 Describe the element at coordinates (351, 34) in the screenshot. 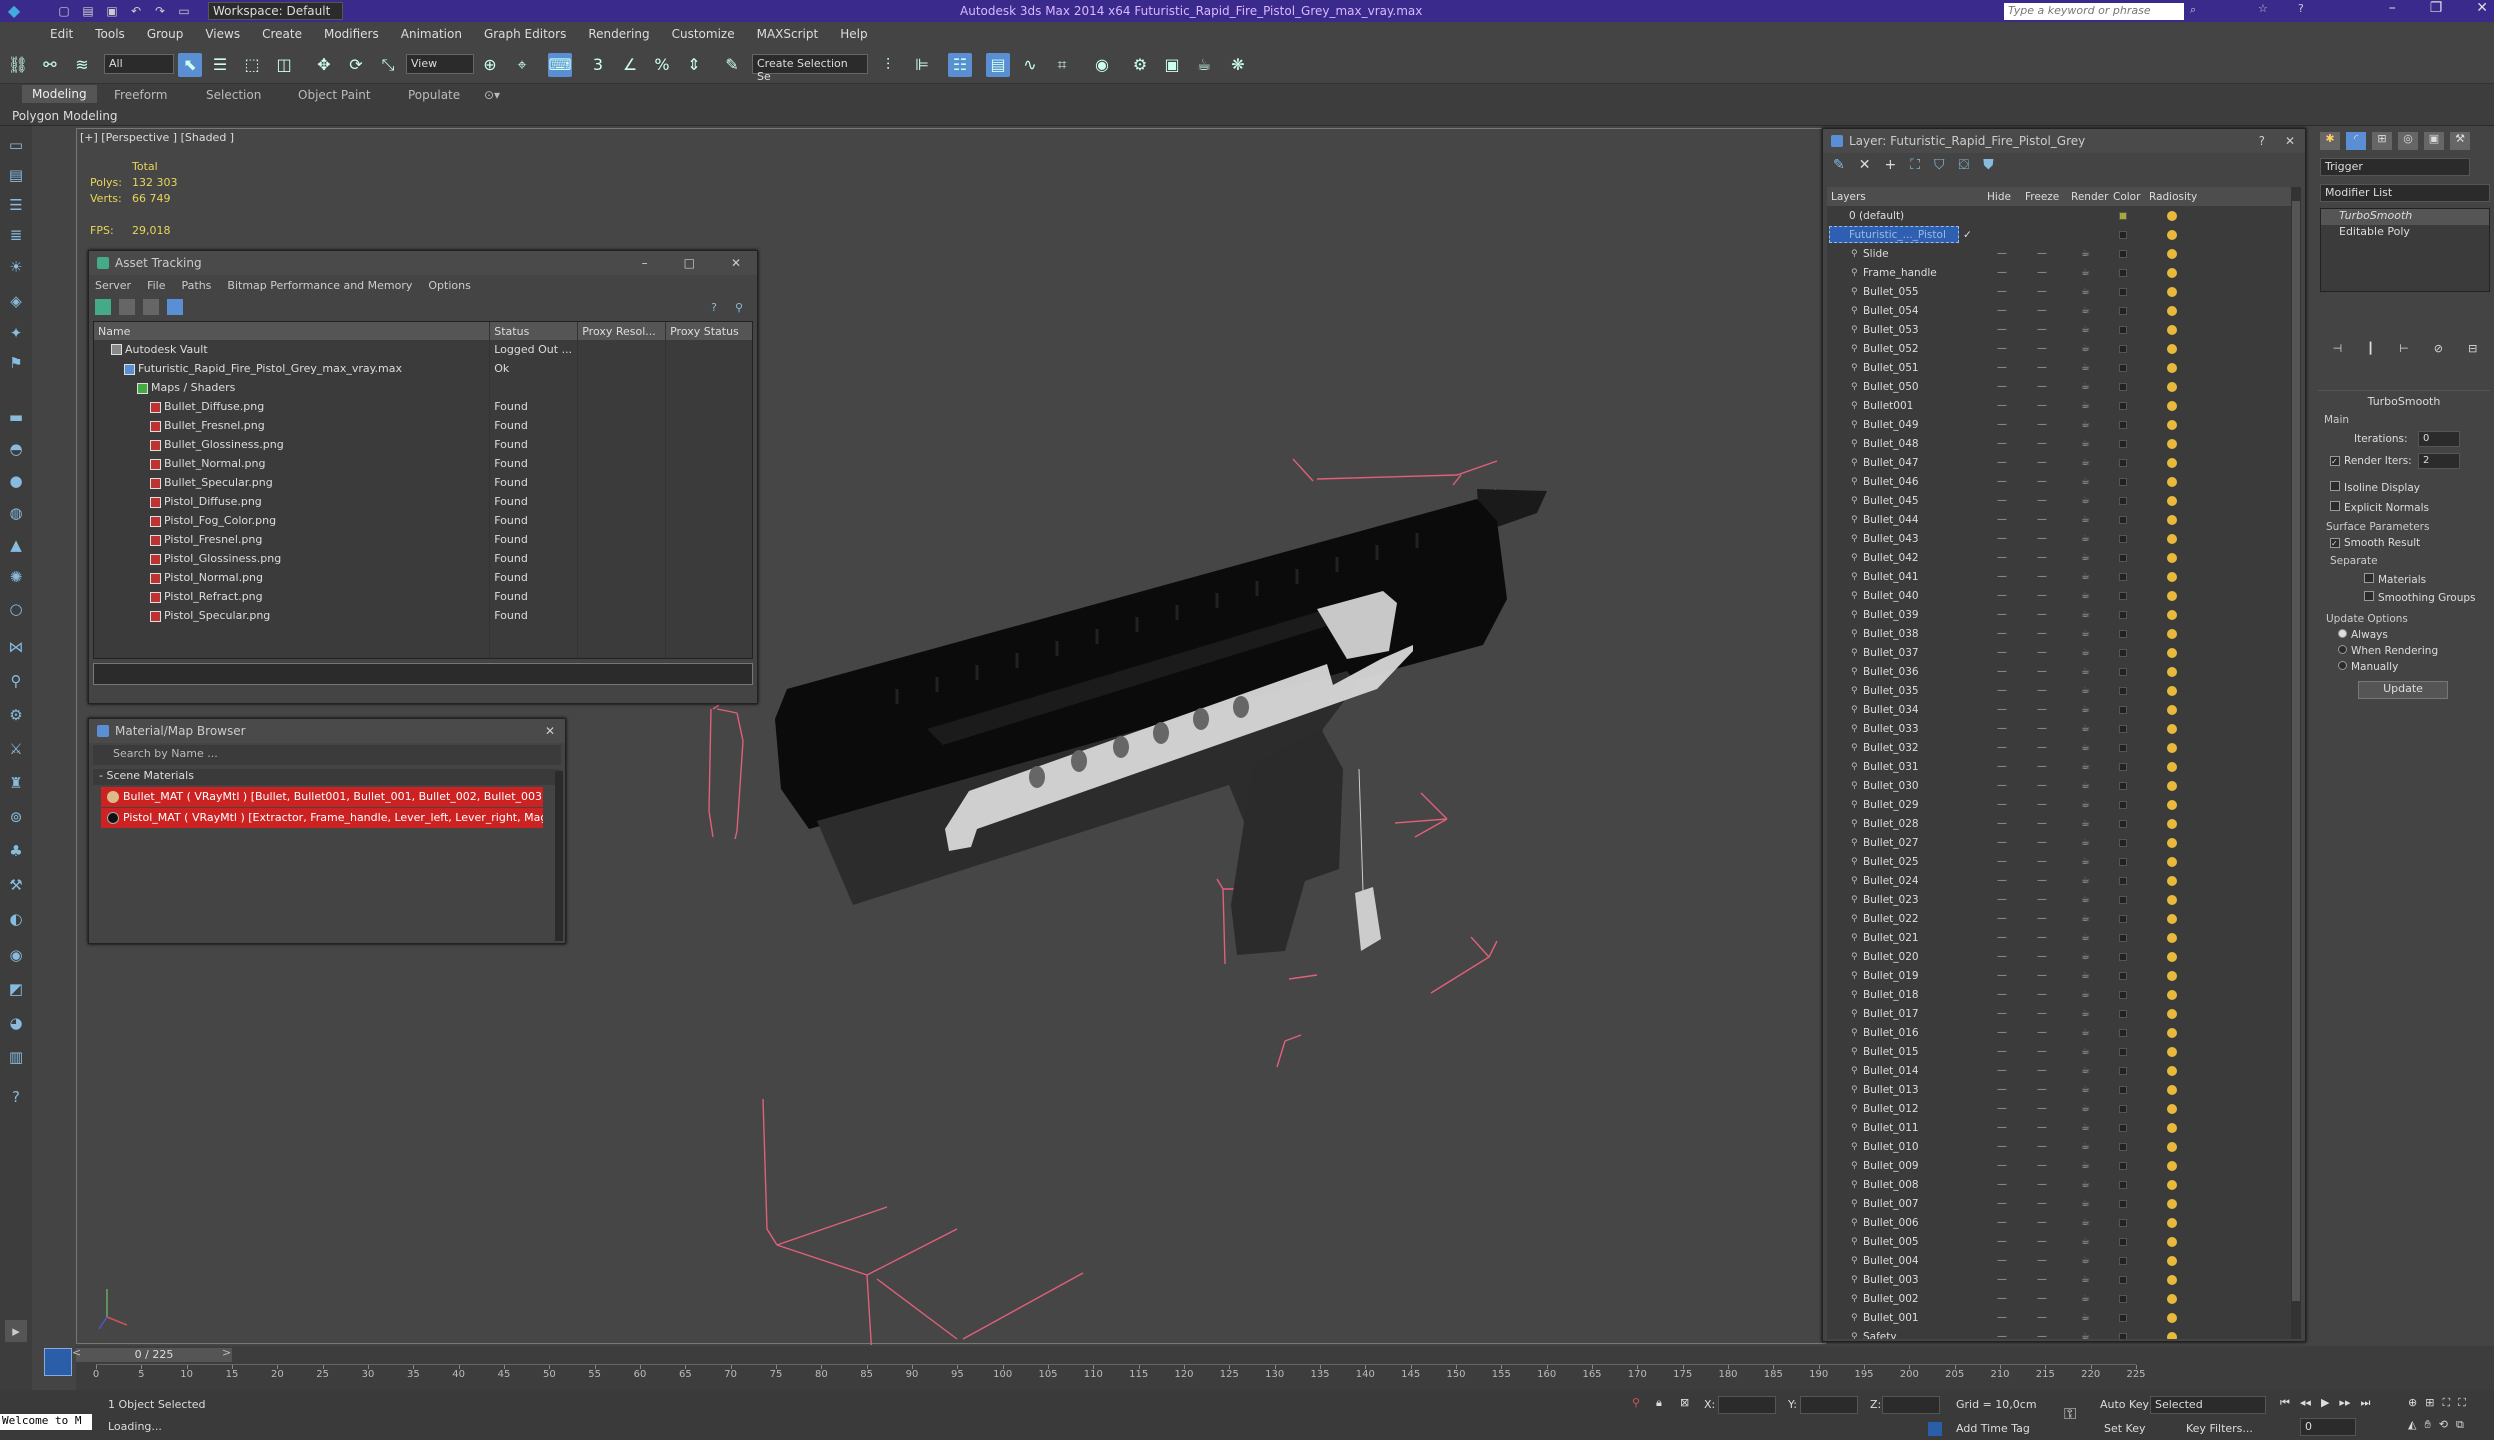

I see `menu-modifiers: Modifiers` at that location.